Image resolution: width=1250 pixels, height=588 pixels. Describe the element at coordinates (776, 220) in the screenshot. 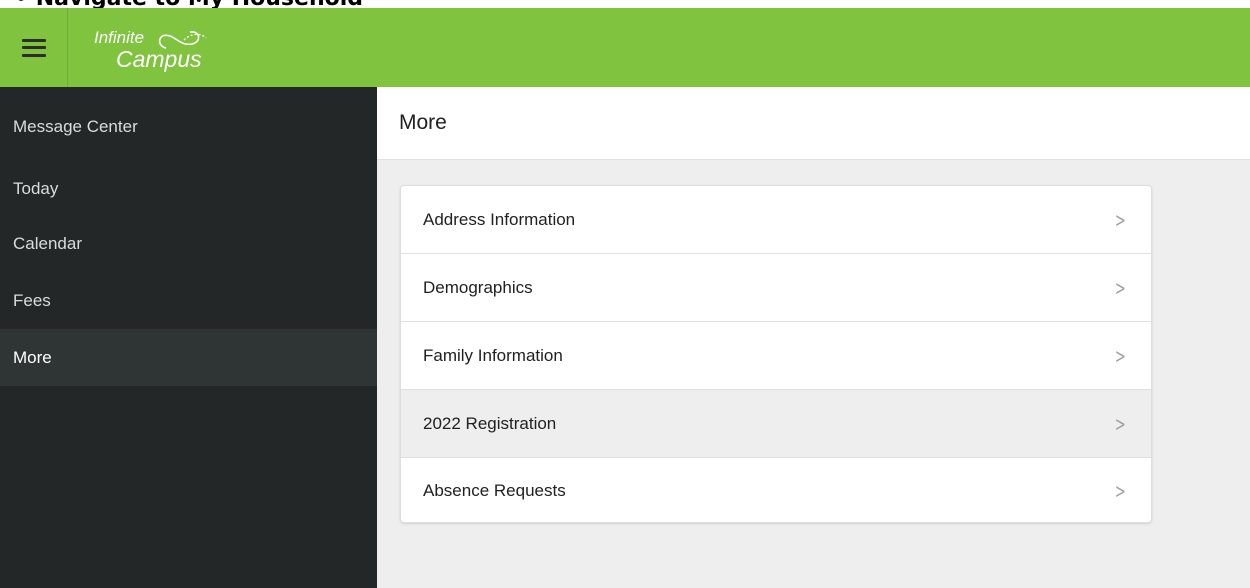

I see `list-item-address-information: Address Information >` at that location.